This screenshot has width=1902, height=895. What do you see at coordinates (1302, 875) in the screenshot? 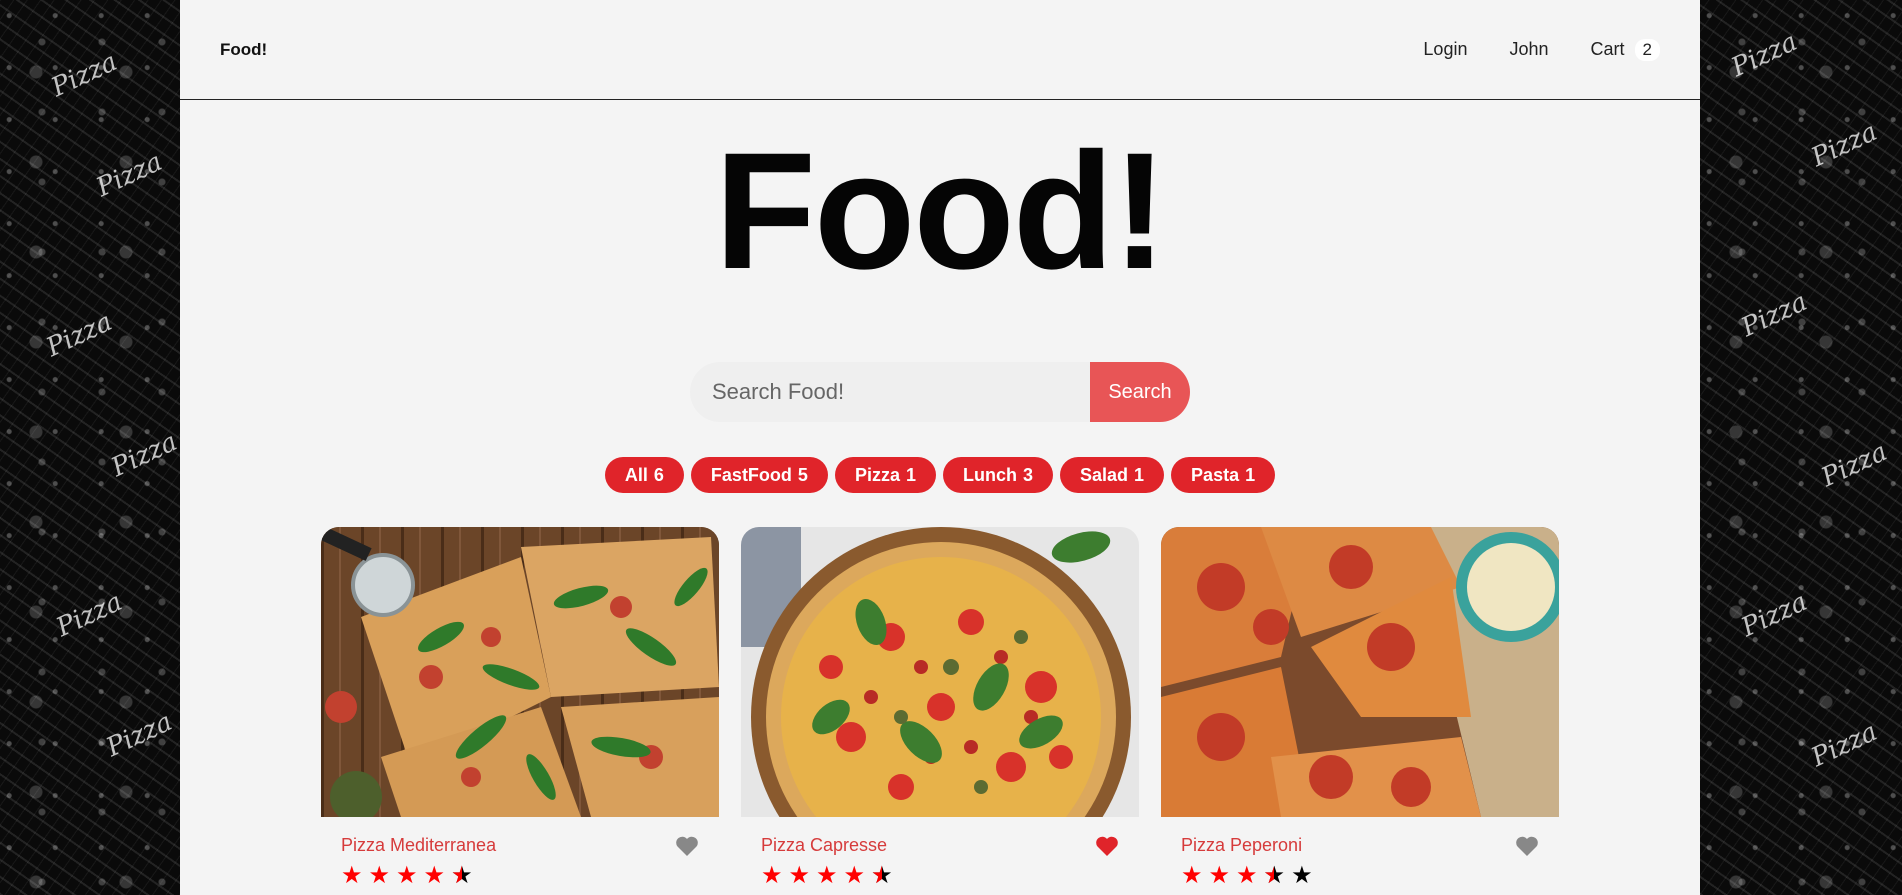
I see `star-empty-icon: ★` at bounding box center [1302, 875].